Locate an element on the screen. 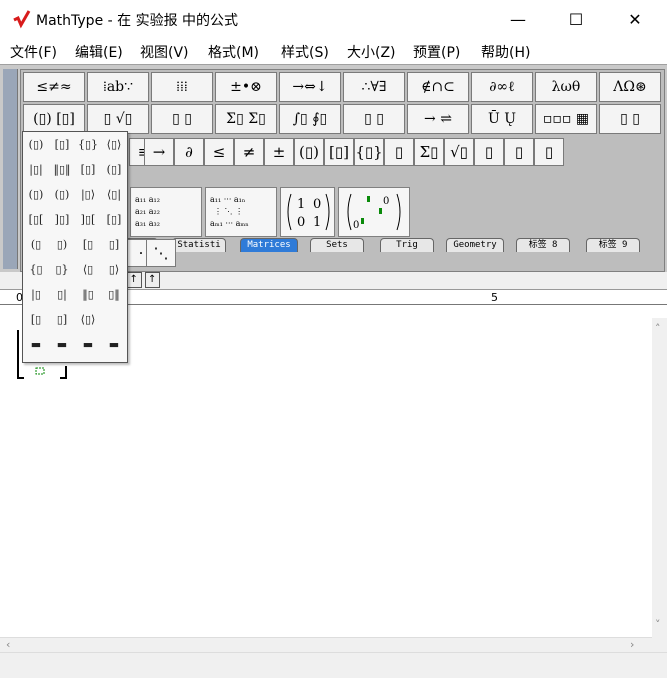 The width and height of the screenshot is (667, 678). scroll-down-icon: ˅ is located at coordinates (658, 624).